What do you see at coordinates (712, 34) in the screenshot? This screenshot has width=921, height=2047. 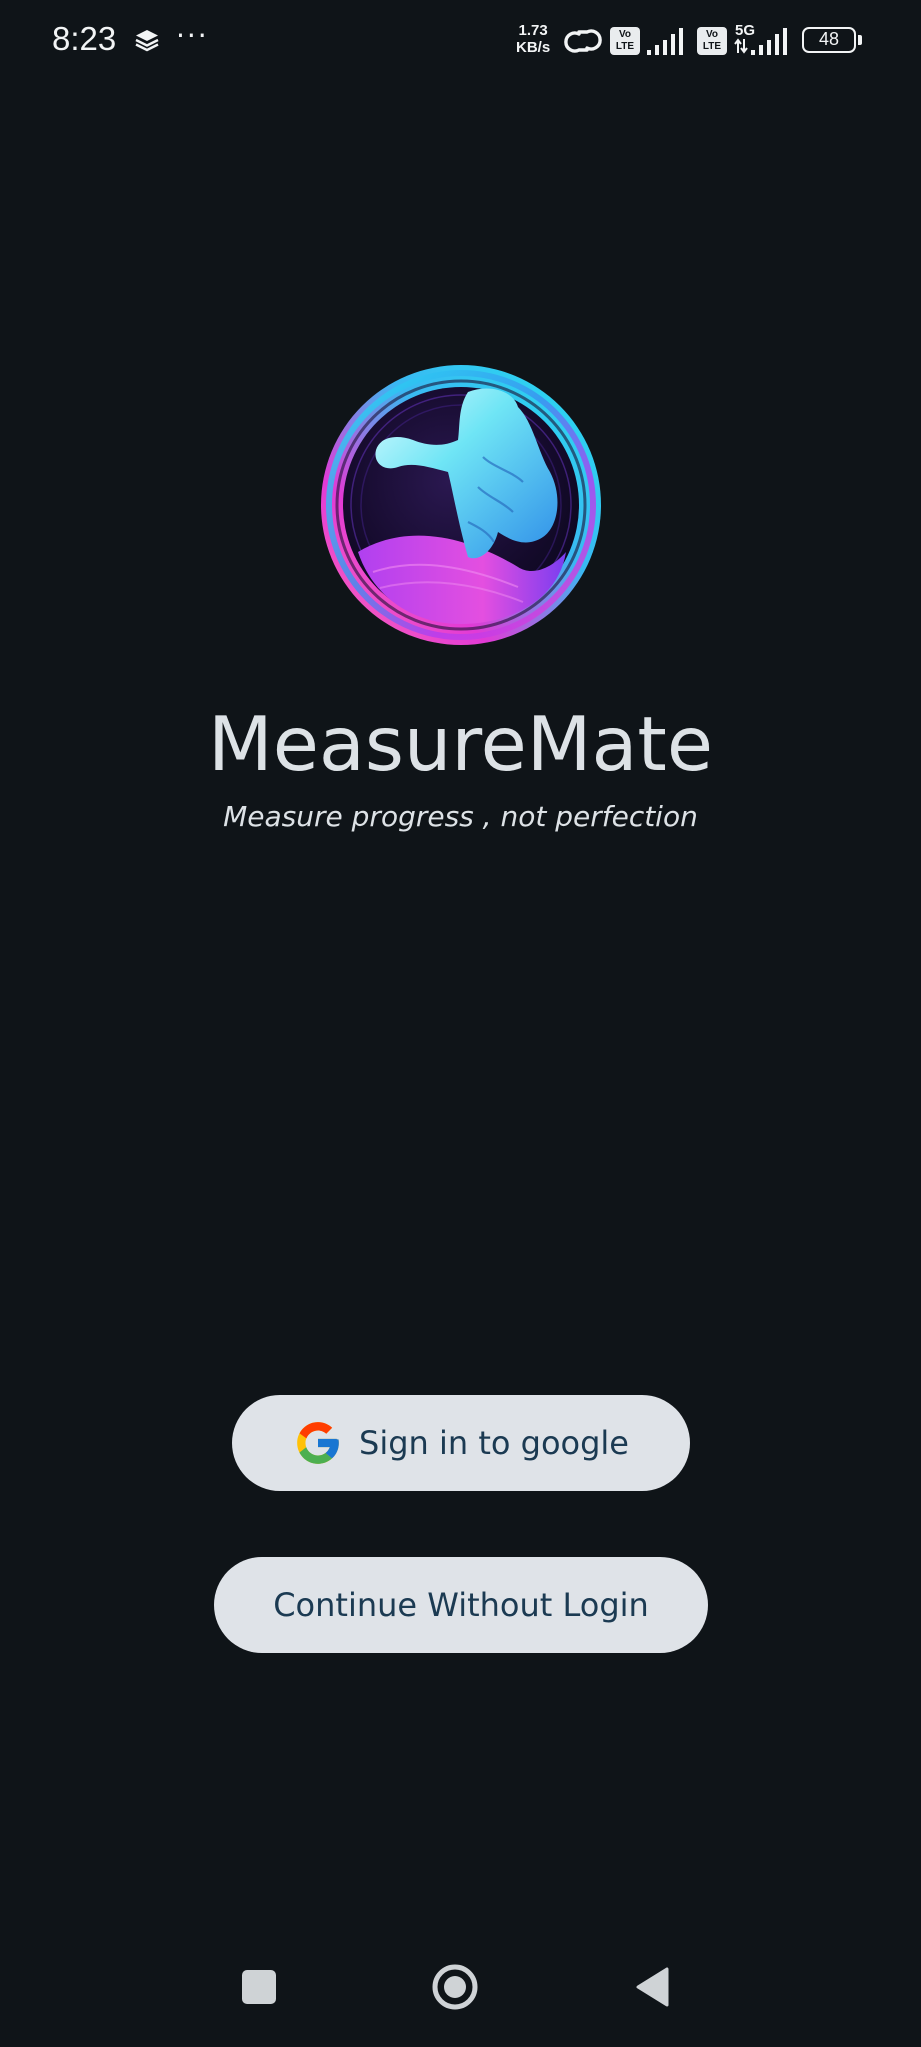 I see `volte-label-top-2: Vo` at bounding box center [712, 34].